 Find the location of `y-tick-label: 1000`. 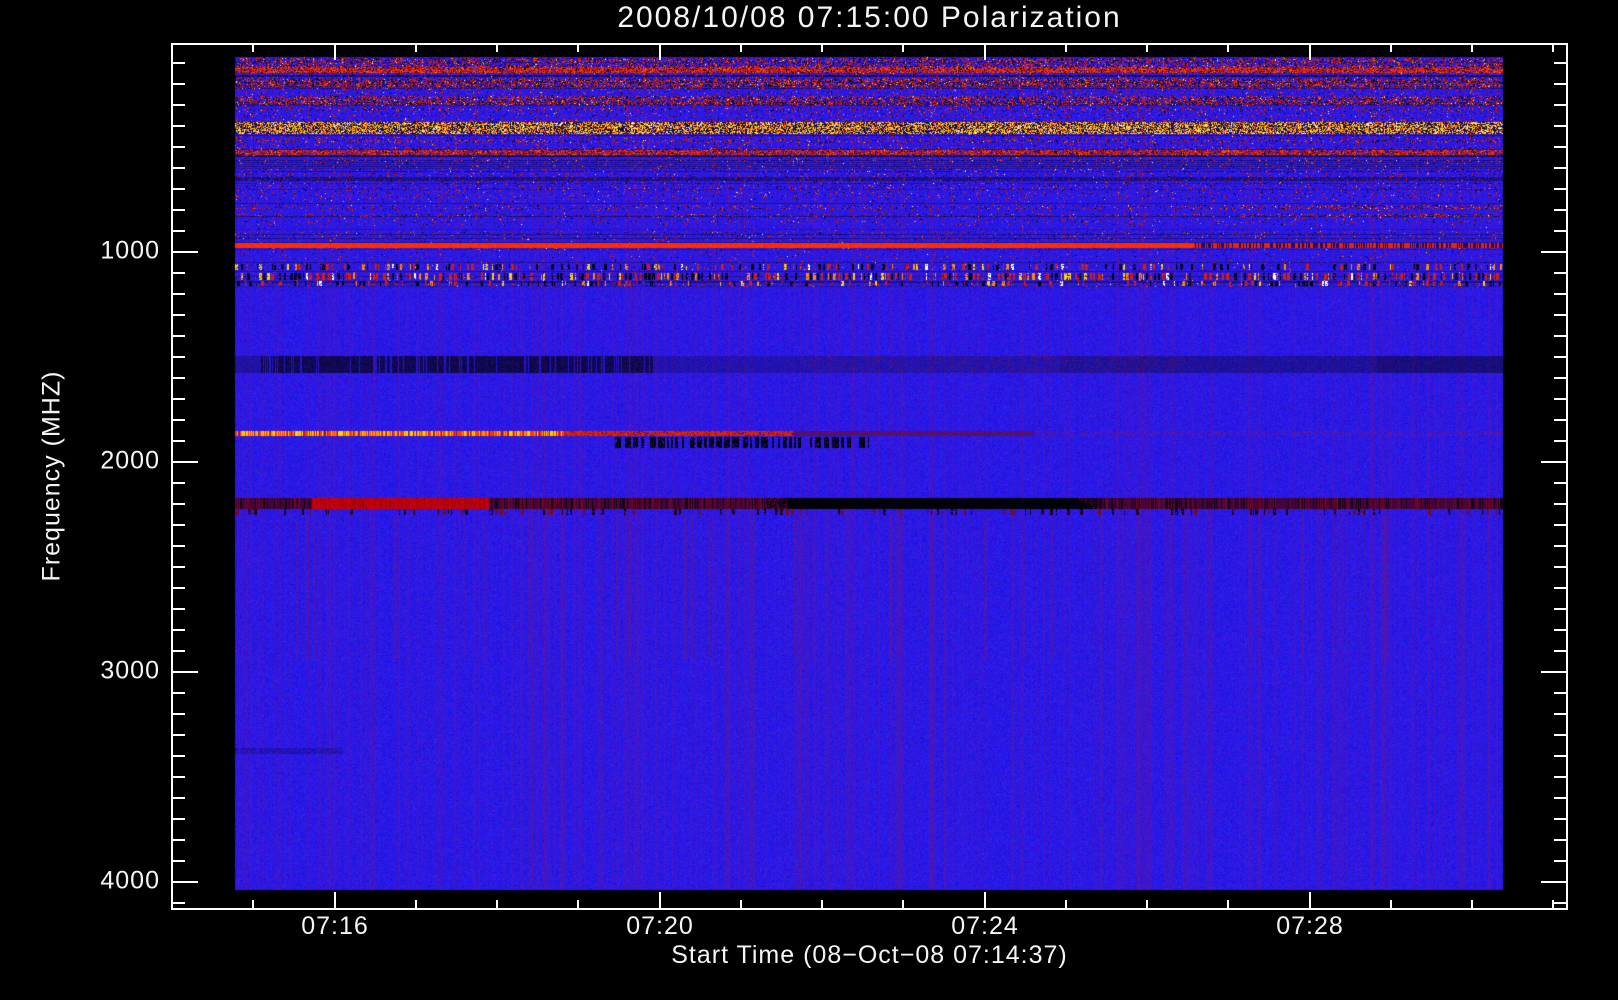

y-tick-label: 1000 is located at coordinates (130, 250).